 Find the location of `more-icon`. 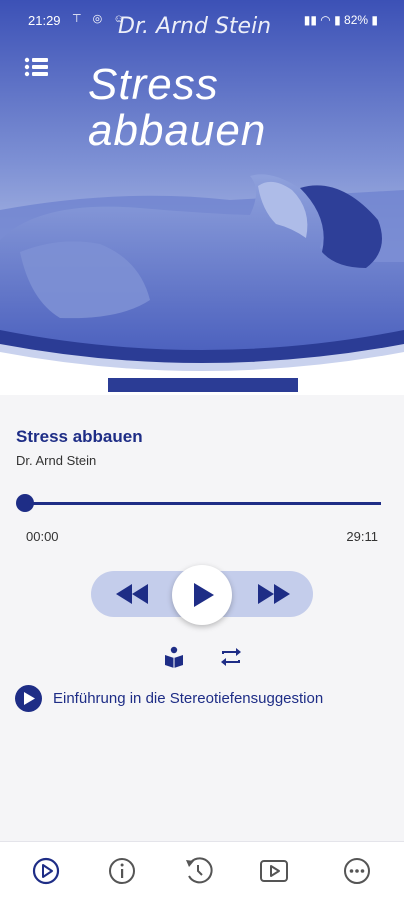

more-icon is located at coordinates (357, 871).